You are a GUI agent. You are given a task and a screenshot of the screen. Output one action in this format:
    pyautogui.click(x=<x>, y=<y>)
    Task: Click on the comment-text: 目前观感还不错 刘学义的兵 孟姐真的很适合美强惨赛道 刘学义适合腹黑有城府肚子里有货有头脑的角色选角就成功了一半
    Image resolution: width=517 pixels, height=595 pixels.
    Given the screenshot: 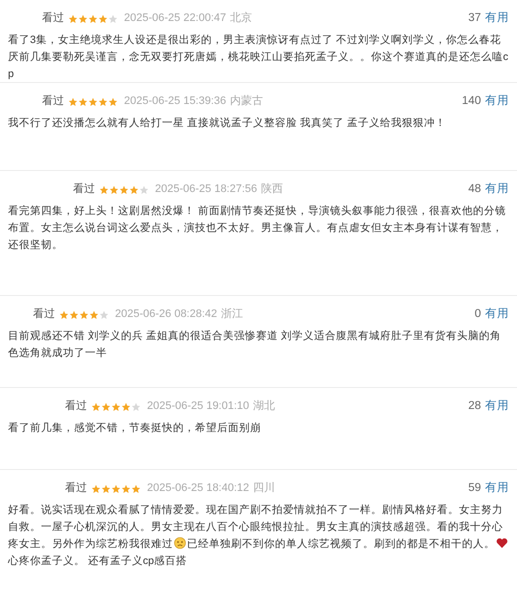 What is the action you would take?
    pyautogui.click(x=255, y=345)
    